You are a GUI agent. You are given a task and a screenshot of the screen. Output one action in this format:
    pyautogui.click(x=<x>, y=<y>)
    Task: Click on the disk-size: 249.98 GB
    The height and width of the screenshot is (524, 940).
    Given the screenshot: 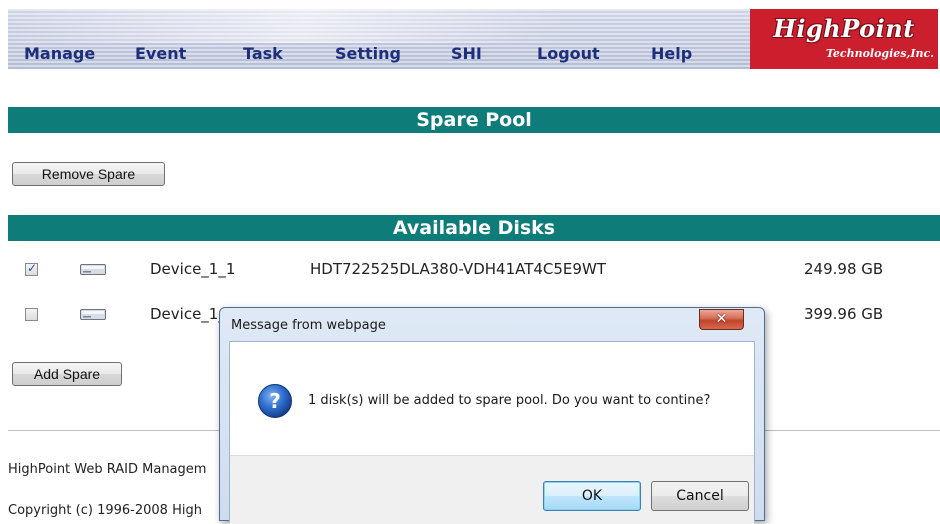 What is the action you would take?
    pyautogui.click(x=844, y=269)
    